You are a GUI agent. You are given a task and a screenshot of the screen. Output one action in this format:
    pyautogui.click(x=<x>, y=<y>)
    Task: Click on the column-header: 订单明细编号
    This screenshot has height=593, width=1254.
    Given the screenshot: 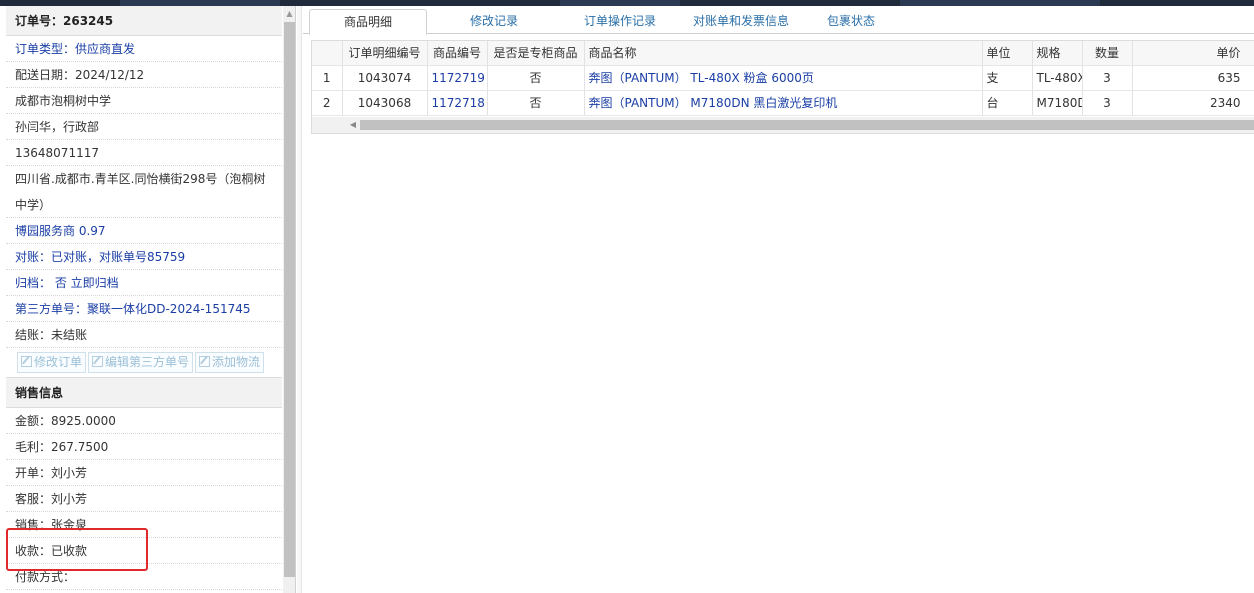 What is the action you would take?
    pyautogui.click(x=385, y=53)
    